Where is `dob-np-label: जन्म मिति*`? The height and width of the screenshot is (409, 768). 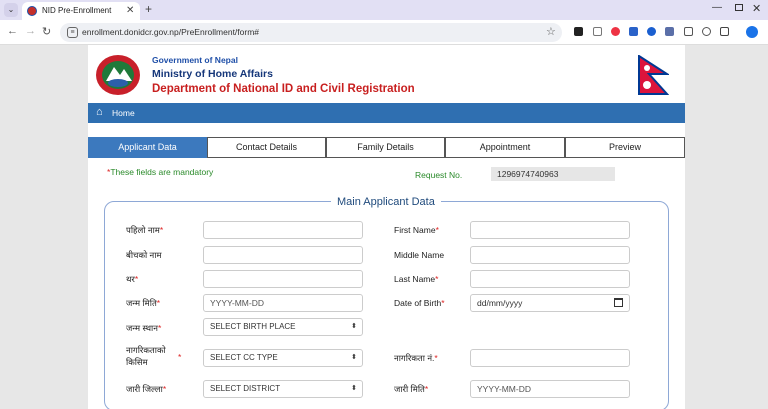 dob-np-label: जन्म मिति* is located at coordinates (143, 303).